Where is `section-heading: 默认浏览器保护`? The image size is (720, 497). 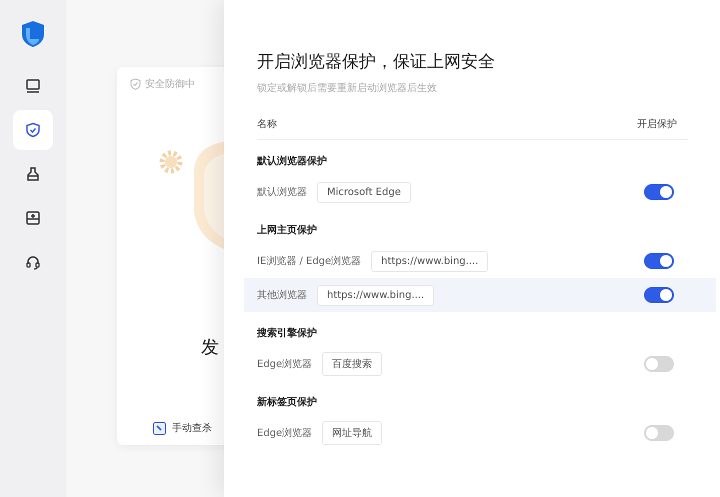
section-heading: 默认浏览器保护 is located at coordinates (292, 161).